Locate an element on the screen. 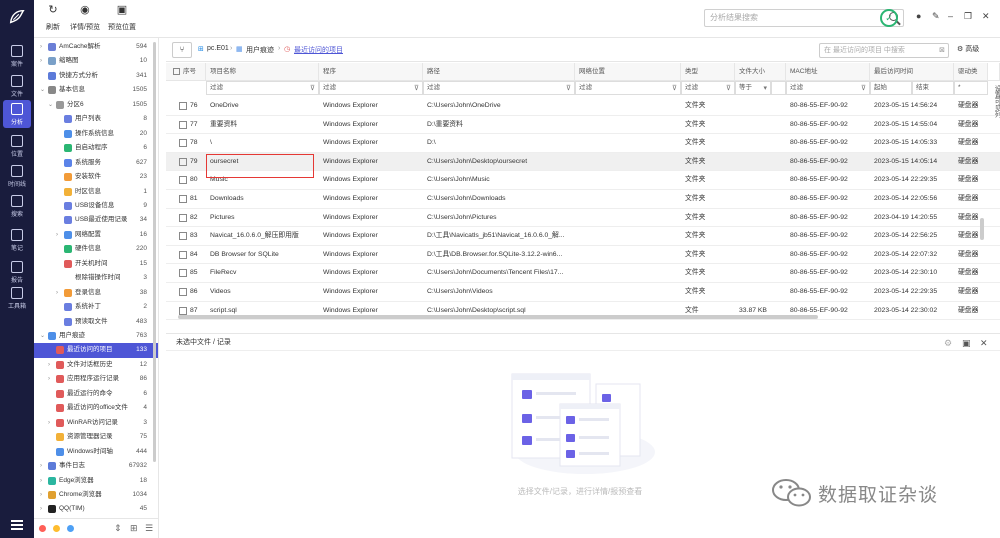  analysis-search-input: 分析结果搜索 is located at coordinates (804, 18).